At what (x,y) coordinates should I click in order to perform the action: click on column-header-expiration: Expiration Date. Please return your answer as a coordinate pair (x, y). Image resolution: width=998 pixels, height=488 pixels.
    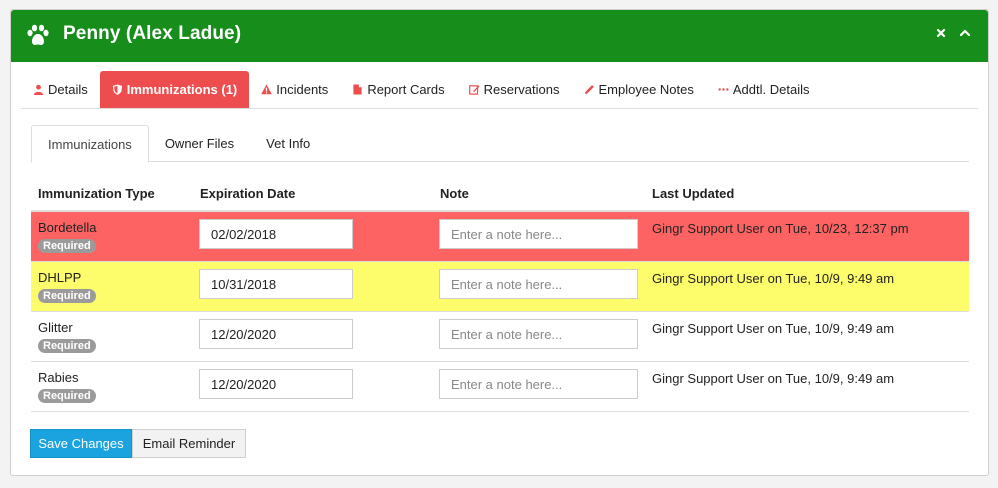
    Looking at the image, I should click on (248, 193).